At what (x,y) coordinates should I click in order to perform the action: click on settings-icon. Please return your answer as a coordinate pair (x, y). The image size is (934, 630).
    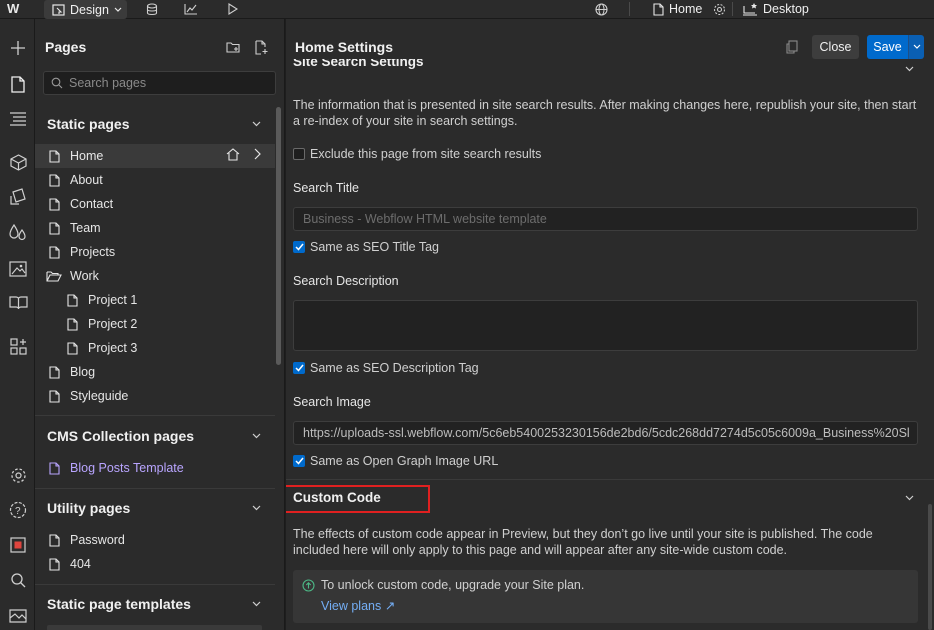
    Looking at the image, I should click on (18, 475).